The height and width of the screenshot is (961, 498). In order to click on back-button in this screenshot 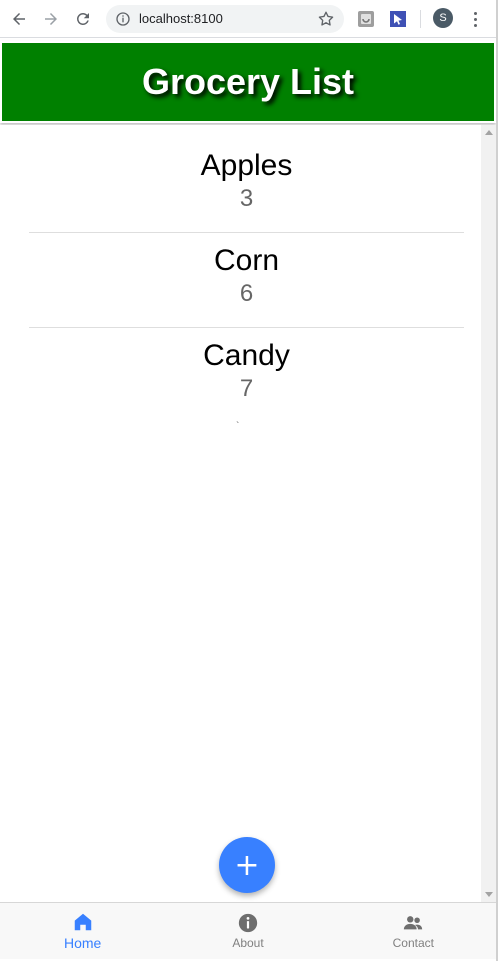, I will do `click(19, 19)`.